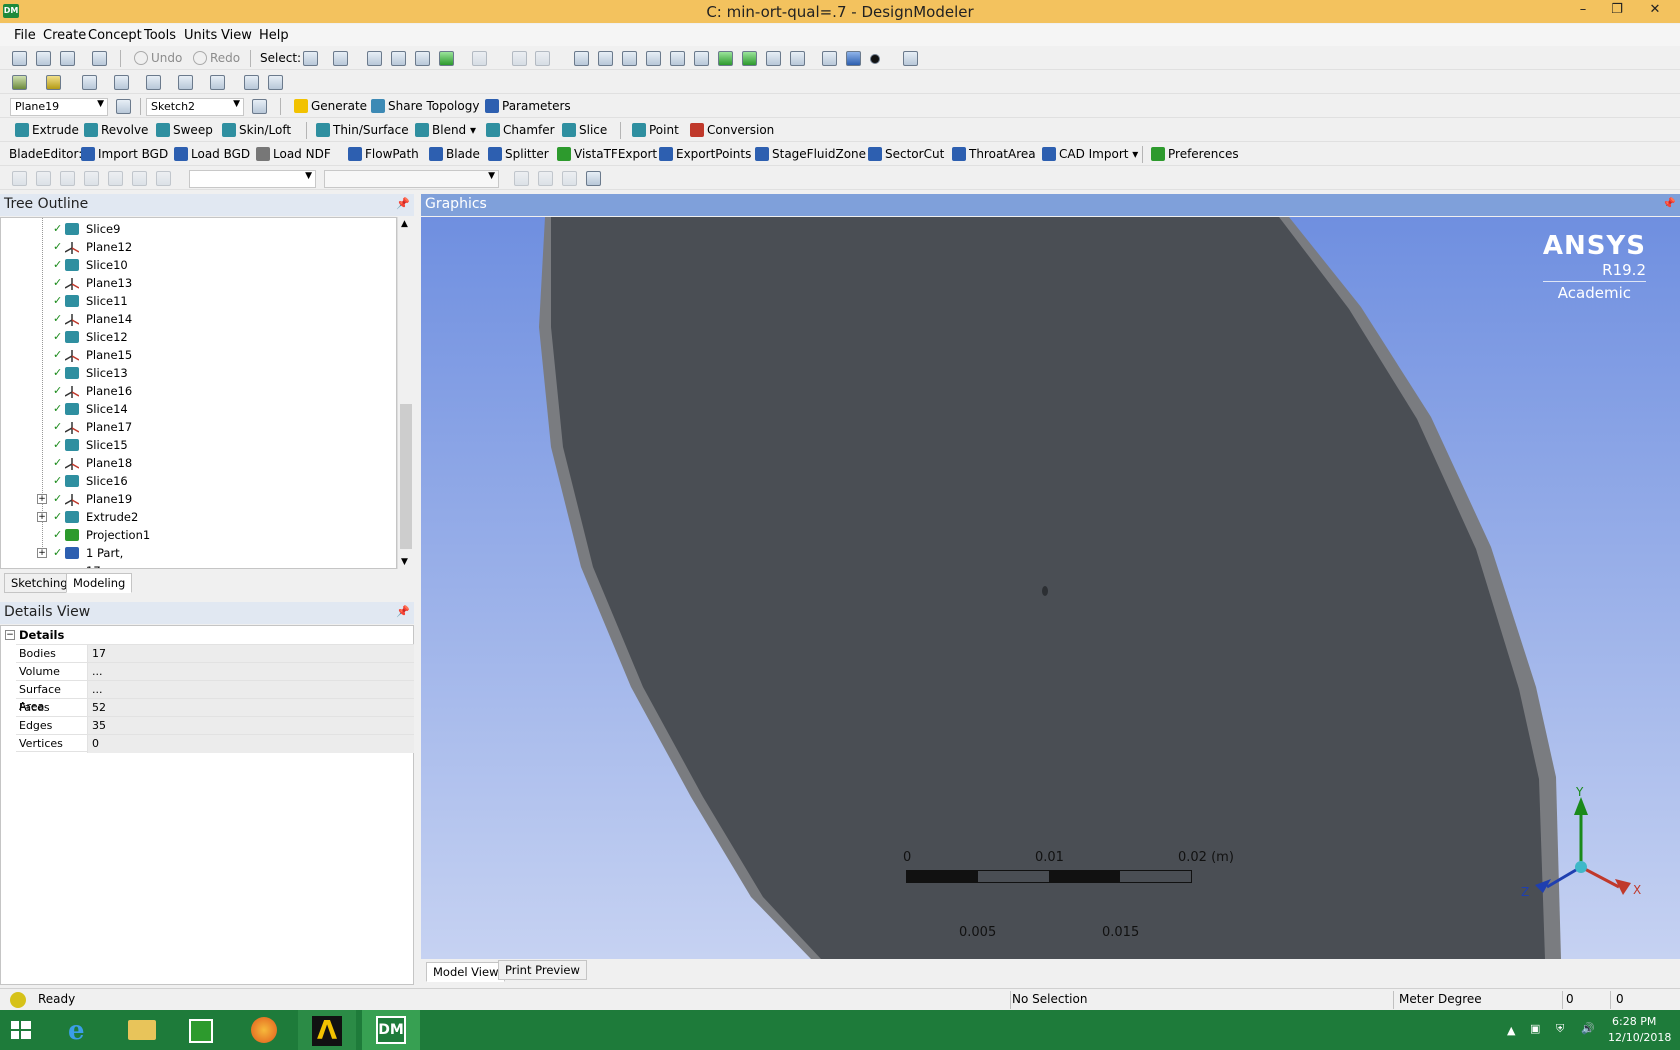 Image resolution: width=1680 pixels, height=1050 pixels. What do you see at coordinates (259, 106) in the screenshot?
I see `new-sketch-icon` at bounding box center [259, 106].